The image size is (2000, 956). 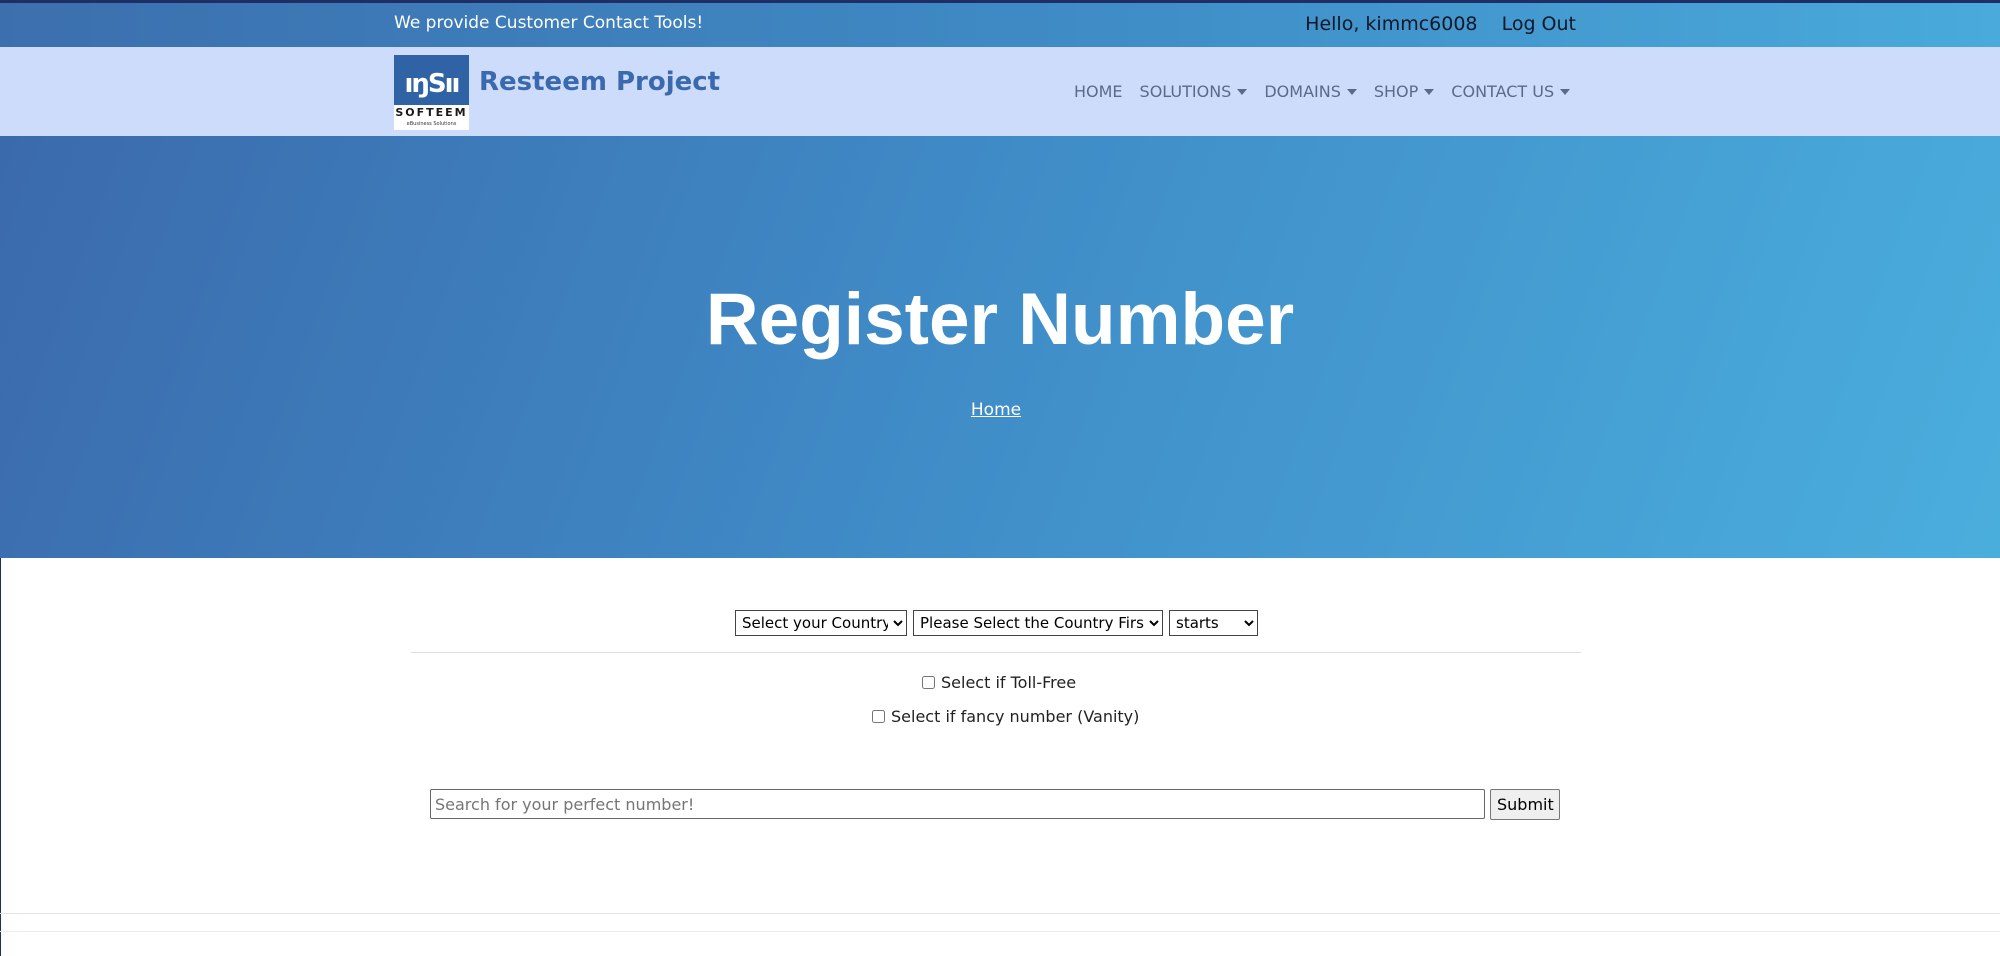 I want to click on nav-domains: DOMAINS, so click(x=1310, y=91).